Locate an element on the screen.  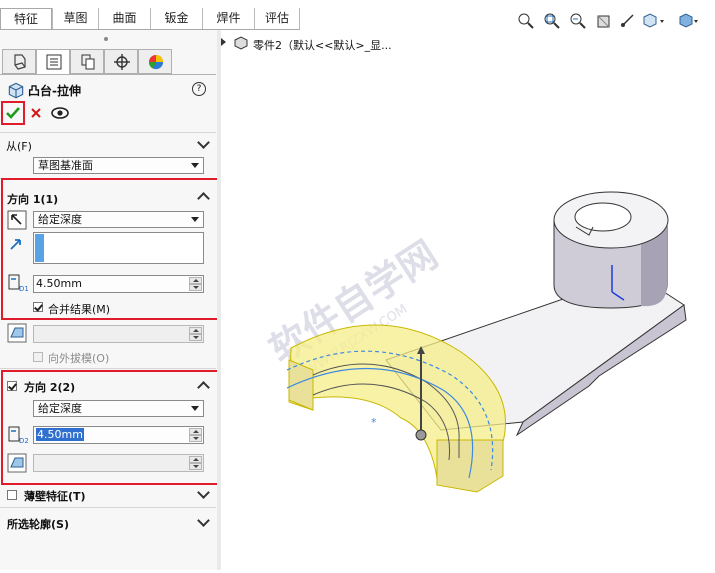
dimxpert-manager-tab is located at coordinates (121, 61).